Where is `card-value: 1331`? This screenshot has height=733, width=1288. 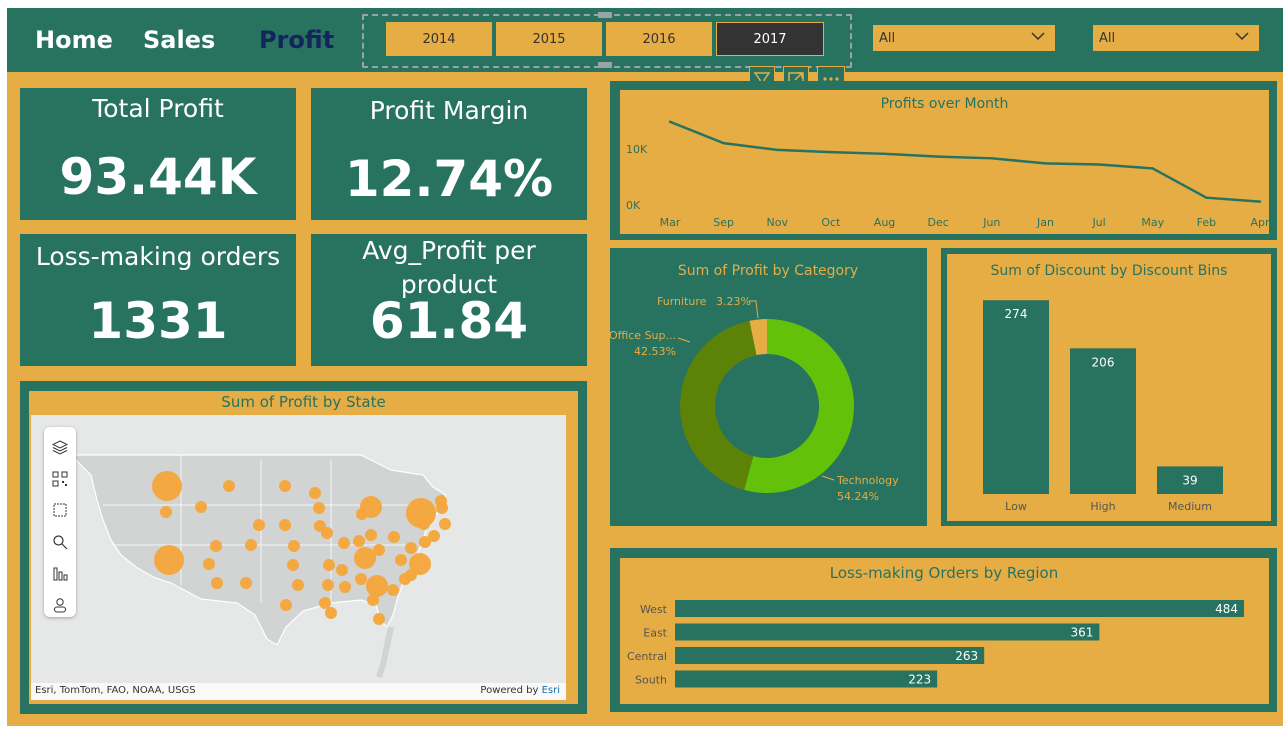 card-value: 1331 is located at coordinates (158, 321).